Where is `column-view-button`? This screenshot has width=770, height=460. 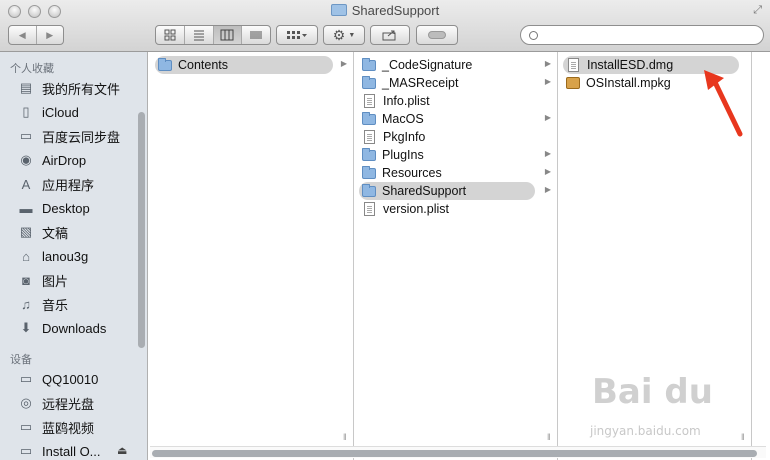
column-view-button is located at coordinates (228, 35).